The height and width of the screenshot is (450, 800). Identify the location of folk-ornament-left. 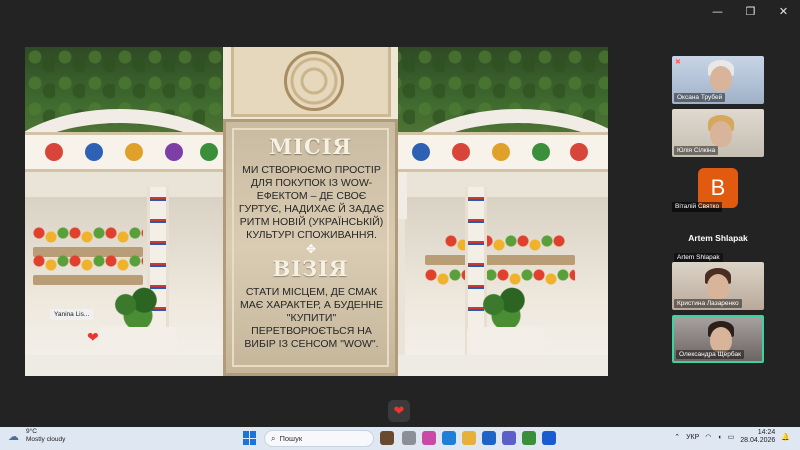
(124, 152).